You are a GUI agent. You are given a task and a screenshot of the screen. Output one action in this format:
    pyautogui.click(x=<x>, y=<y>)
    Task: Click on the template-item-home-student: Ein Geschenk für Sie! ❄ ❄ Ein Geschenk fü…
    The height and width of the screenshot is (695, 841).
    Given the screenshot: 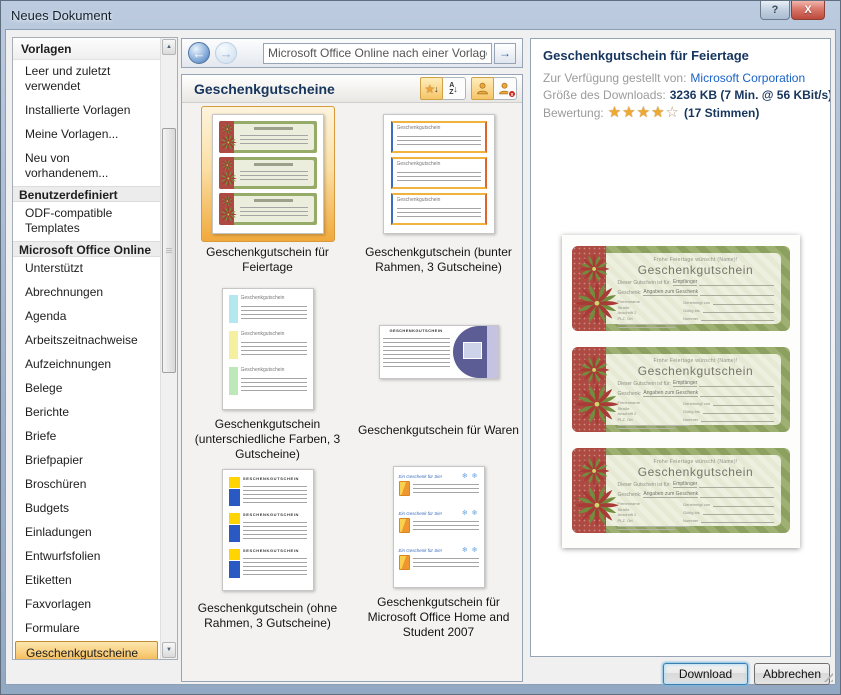 What is the action you would take?
    pyautogui.click(x=439, y=551)
    